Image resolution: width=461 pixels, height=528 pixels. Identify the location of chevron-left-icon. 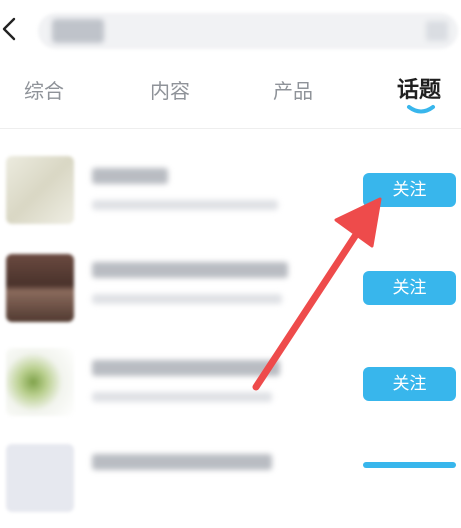
(11, 29).